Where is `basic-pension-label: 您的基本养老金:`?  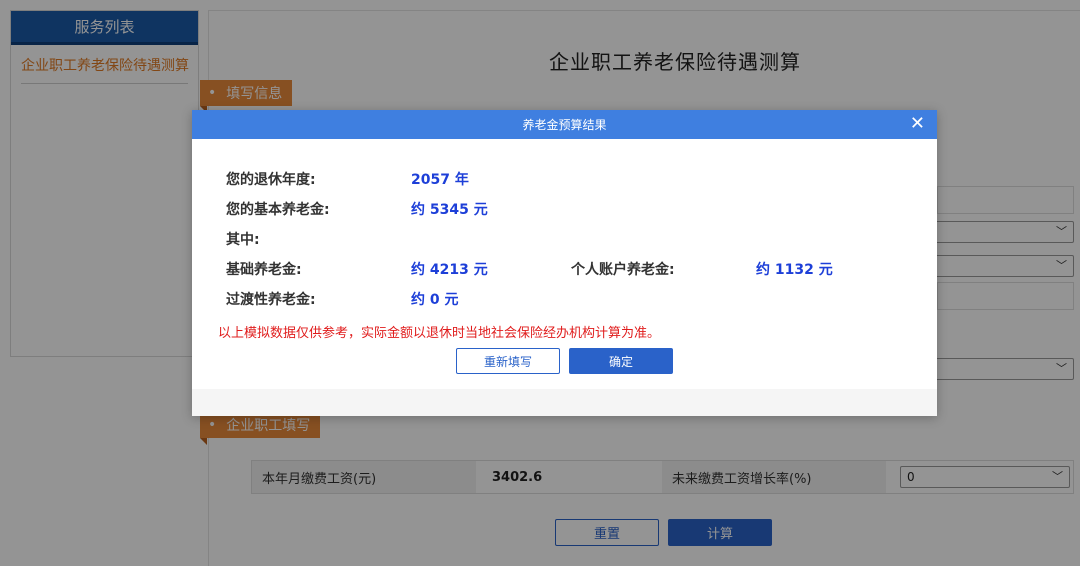
basic-pension-label: 您的基本养老金: is located at coordinates (278, 210).